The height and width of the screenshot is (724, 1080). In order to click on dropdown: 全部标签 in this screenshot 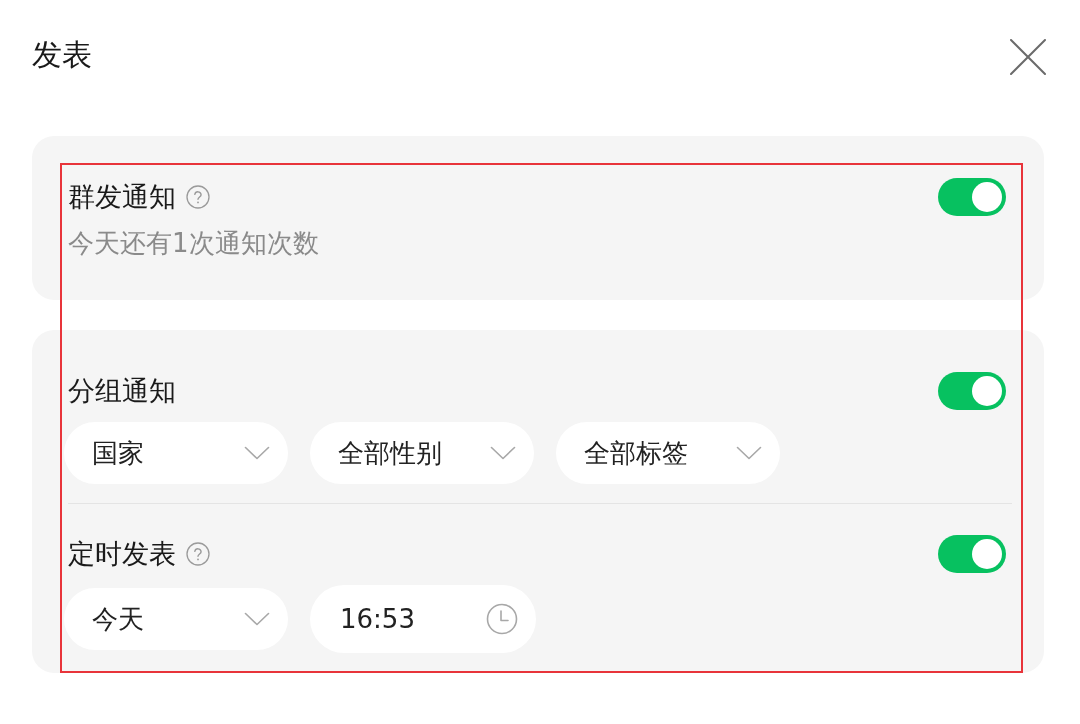, I will do `click(668, 453)`.